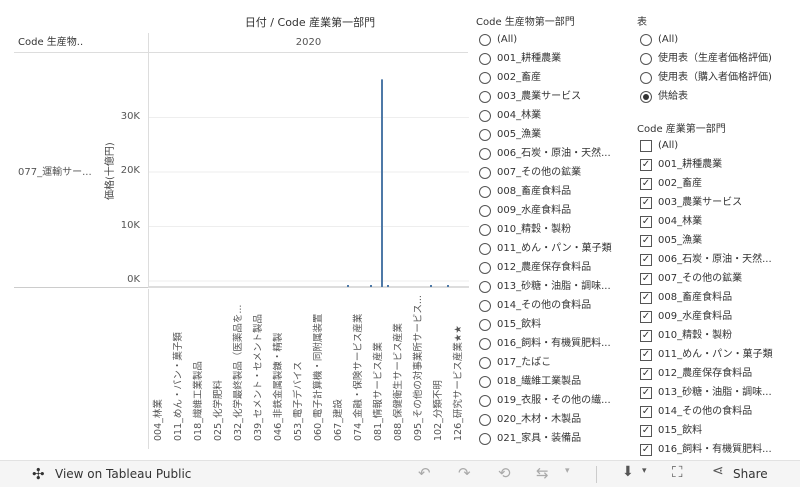  What do you see at coordinates (628, 472) in the screenshot?
I see `download-icon: ⬇` at bounding box center [628, 472].